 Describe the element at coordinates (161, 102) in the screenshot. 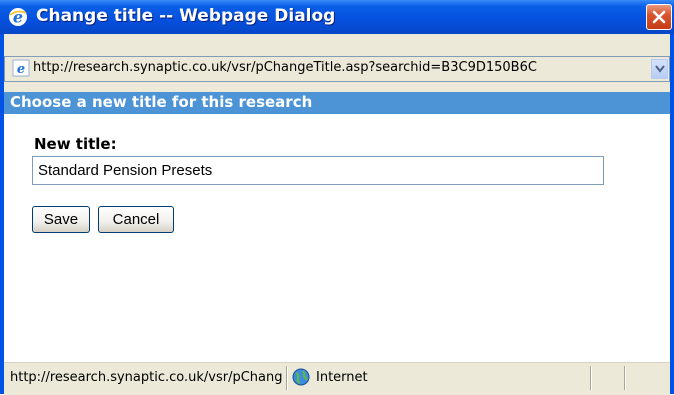

I see `dialog-header: Choose a new title for this research` at that location.